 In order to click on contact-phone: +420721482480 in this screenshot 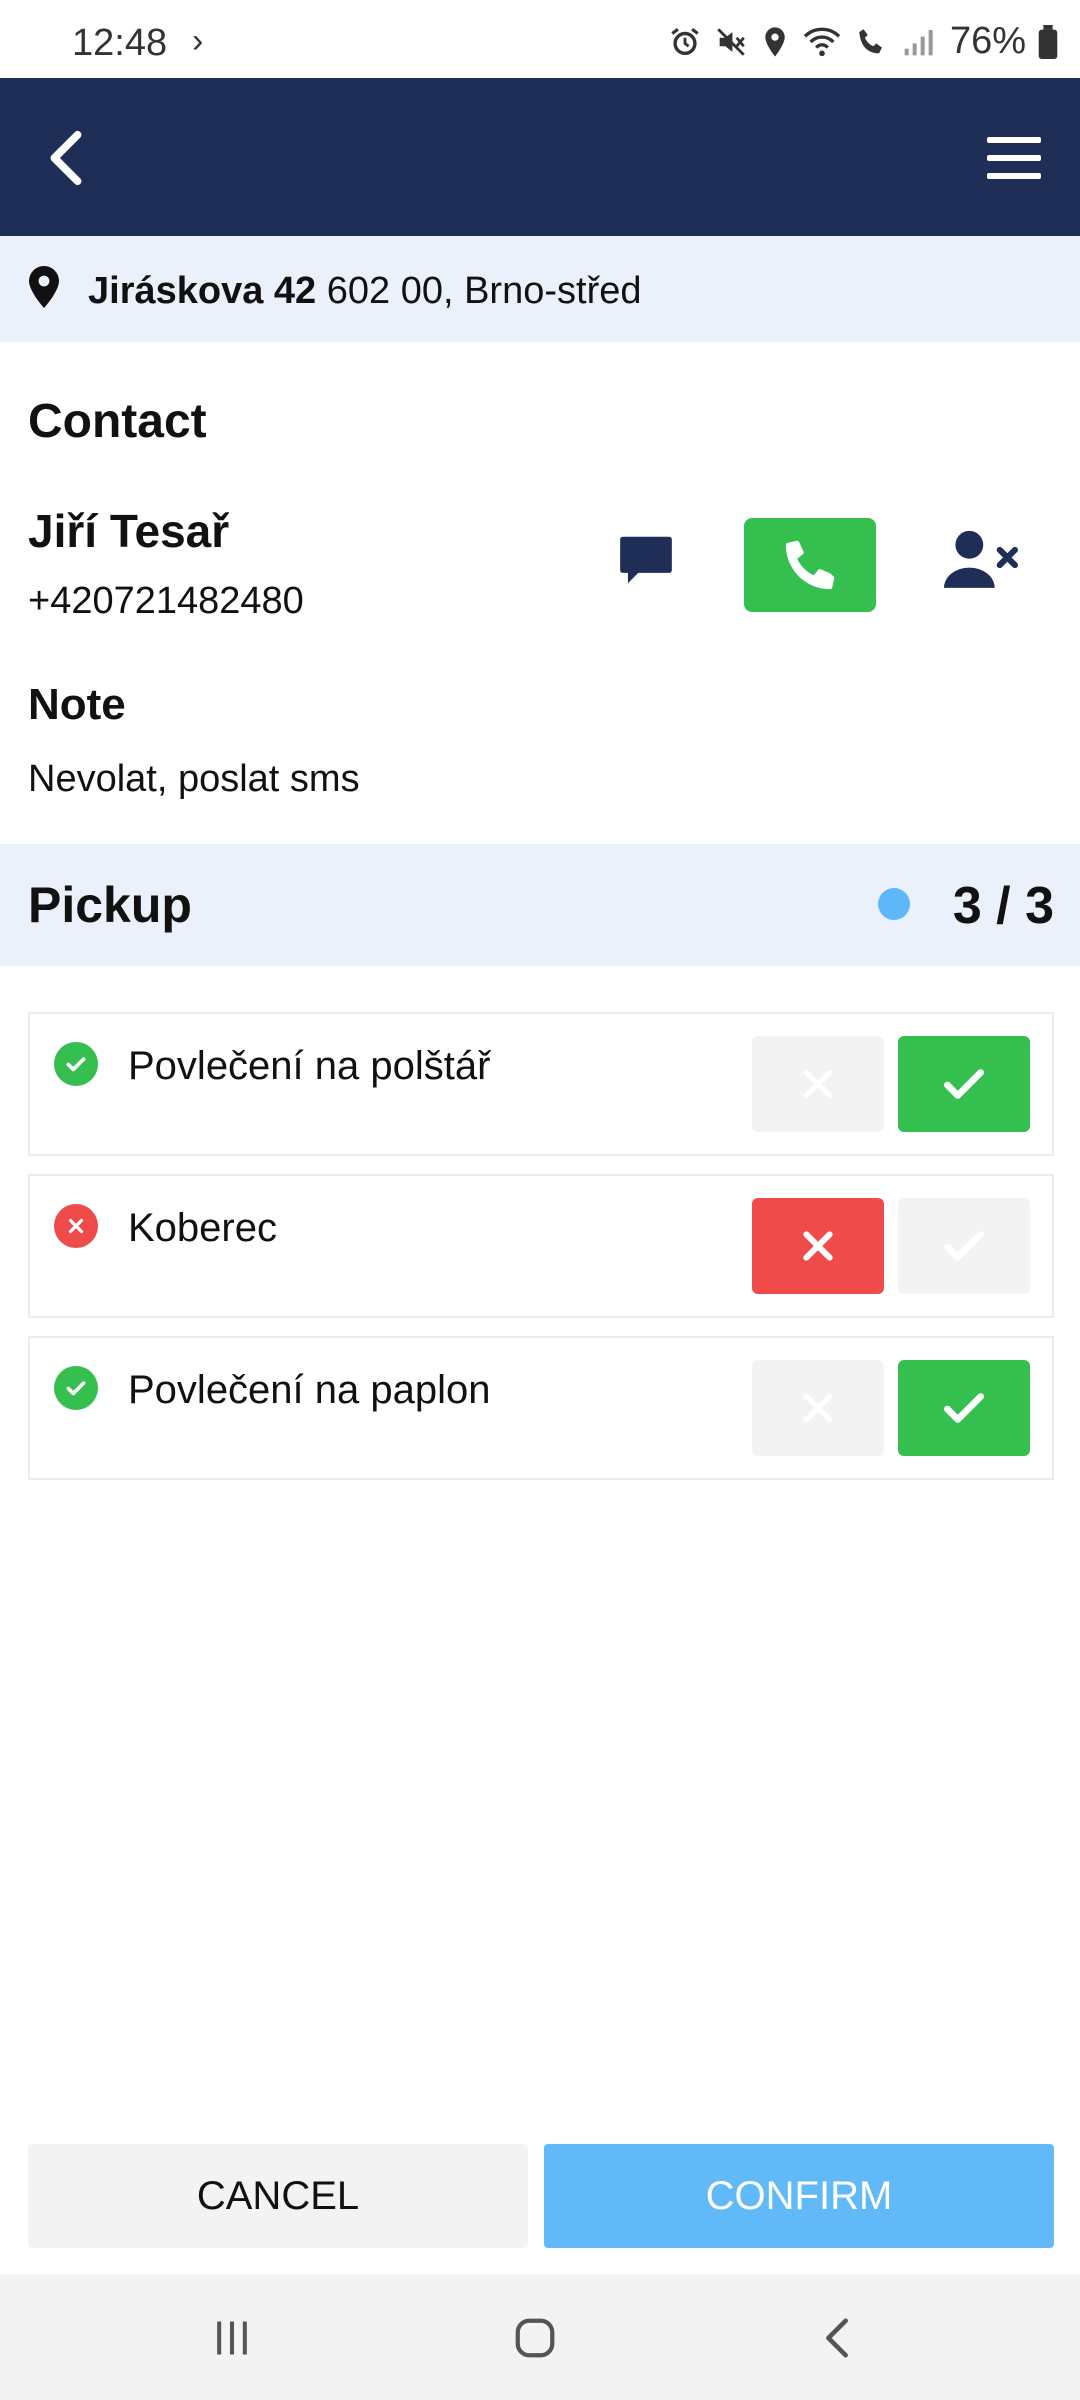, I will do `click(166, 601)`.